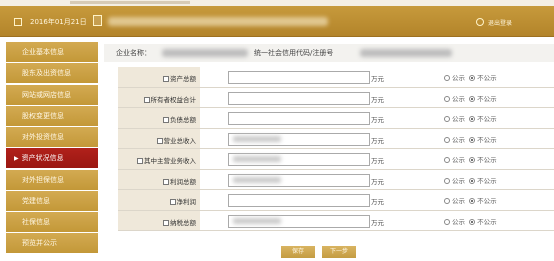  I want to click on sidebar-item-shareholders: 股东及出资信息, so click(52, 73).